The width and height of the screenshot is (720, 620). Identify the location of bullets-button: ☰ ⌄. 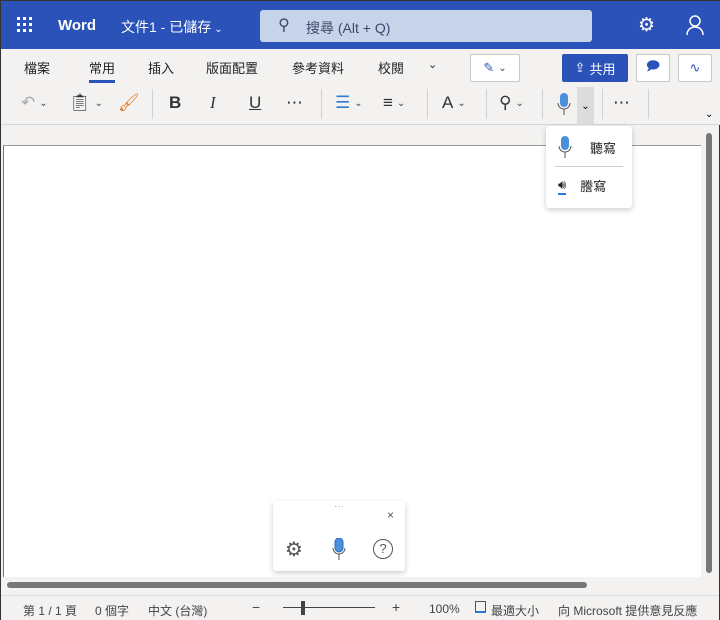
(349, 103).